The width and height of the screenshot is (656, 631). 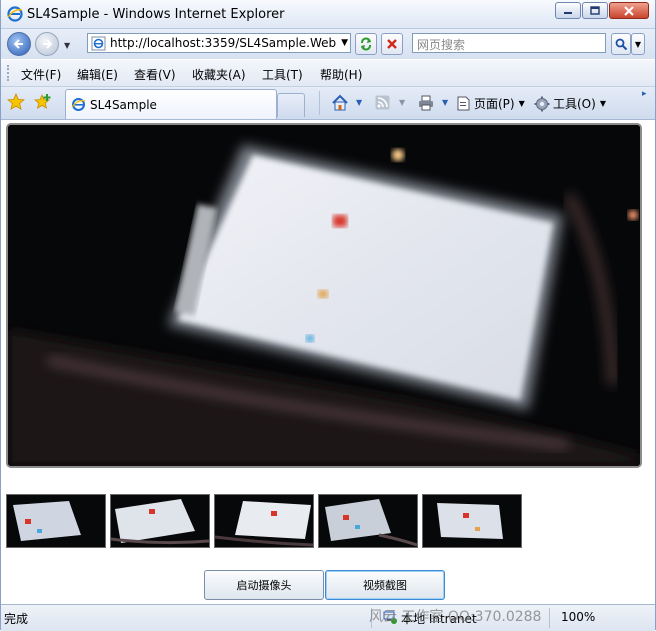 What do you see at coordinates (402, 102) in the screenshot?
I see `feeds-dropdown-icon: ▼` at bounding box center [402, 102].